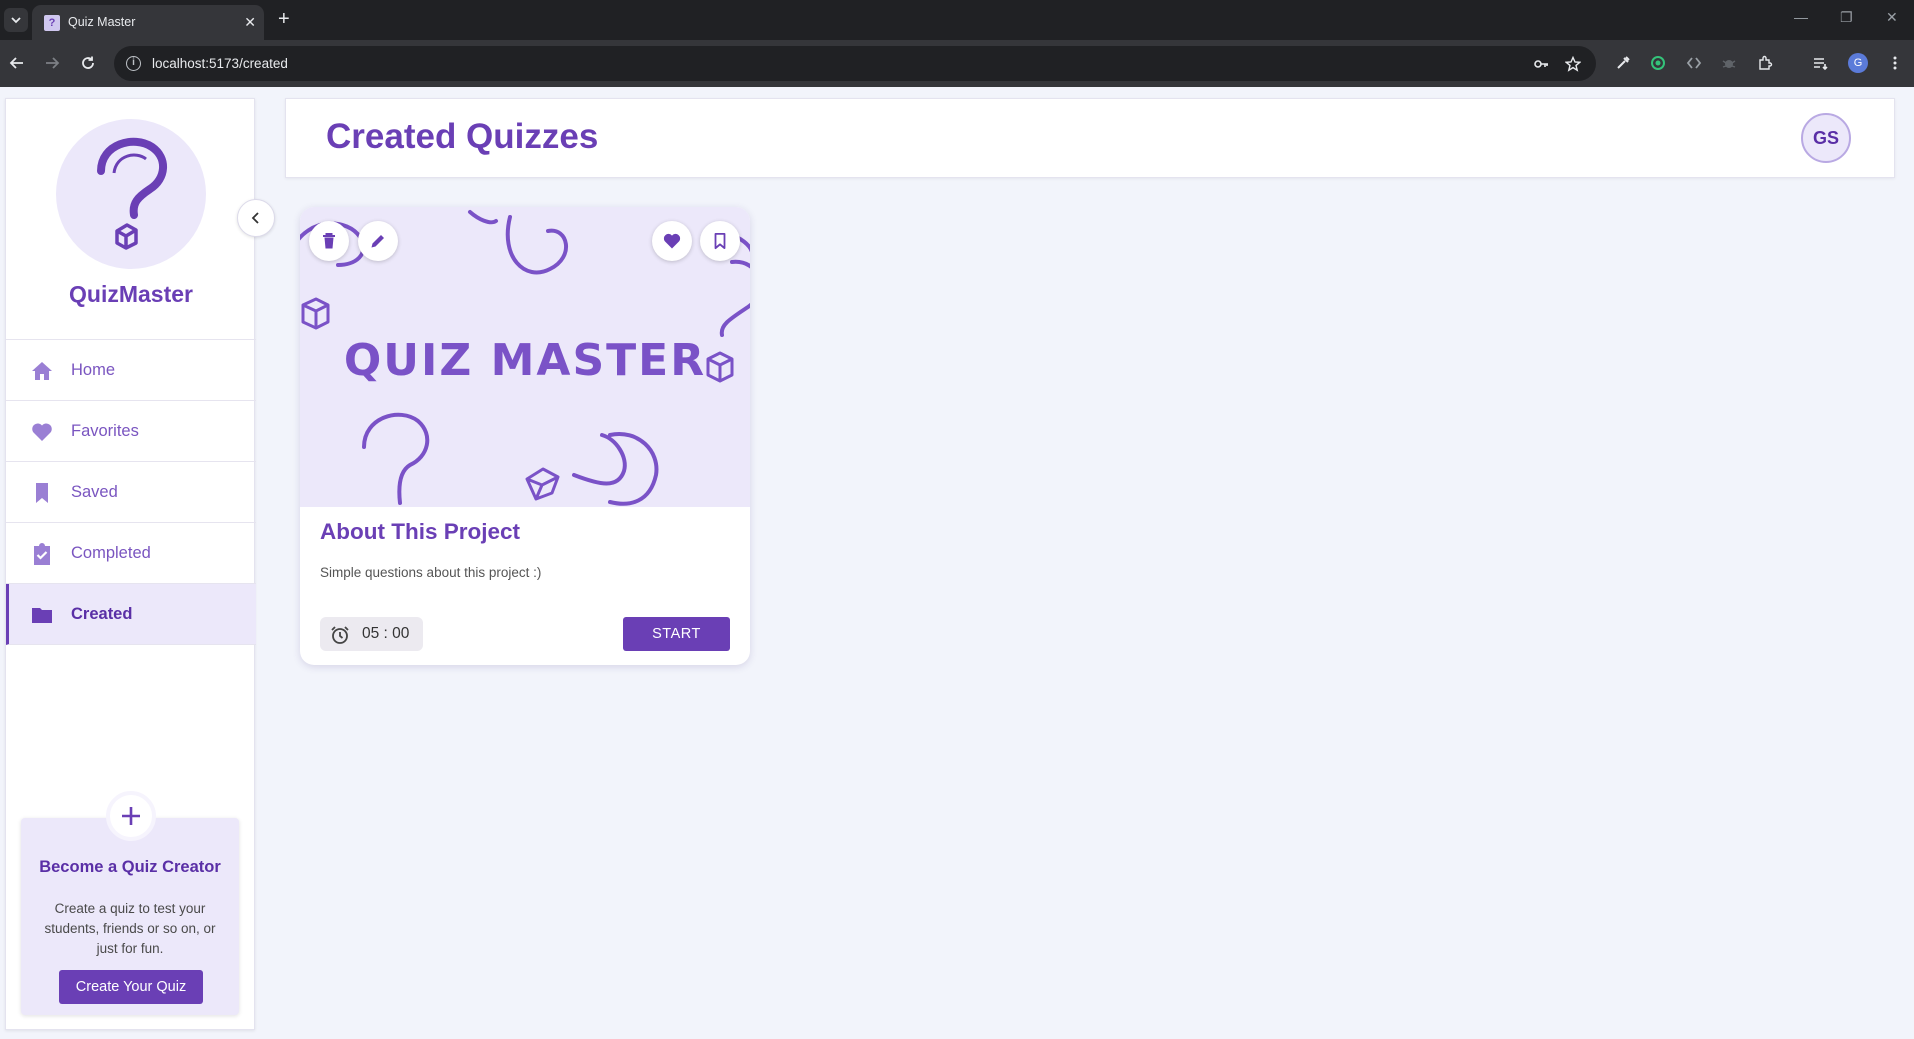  What do you see at coordinates (42, 493) in the screenshot?
I see `bookmark-icon` at bounding box center [42, 493].